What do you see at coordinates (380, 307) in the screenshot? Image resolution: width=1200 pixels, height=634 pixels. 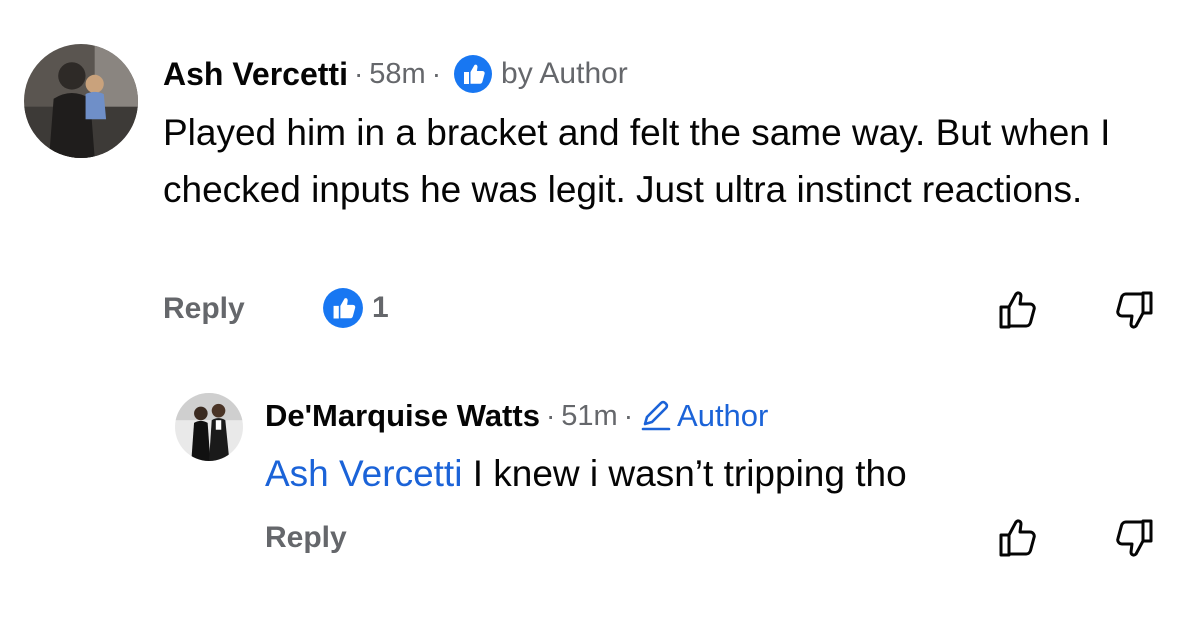 I see `reaction-count: 1` at bounding box center [380, 307].